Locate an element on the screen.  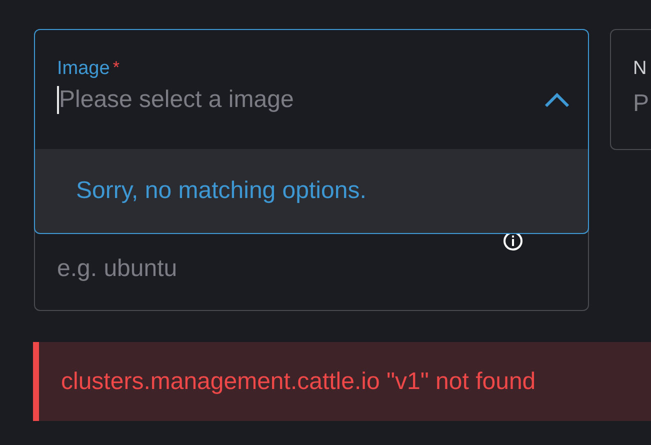
text-cursor is located at coordinates (58, 100).